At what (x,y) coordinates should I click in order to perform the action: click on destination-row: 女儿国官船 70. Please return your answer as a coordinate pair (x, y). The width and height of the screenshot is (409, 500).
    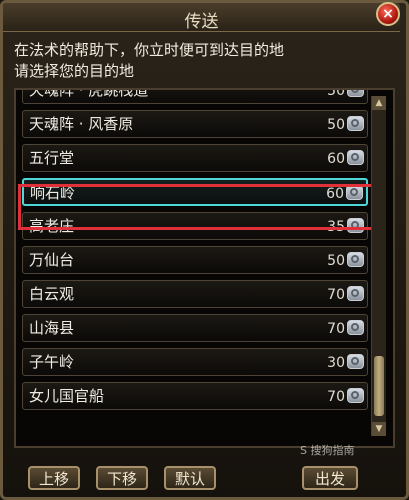
    Looking at the image, I should click on (195, 396).